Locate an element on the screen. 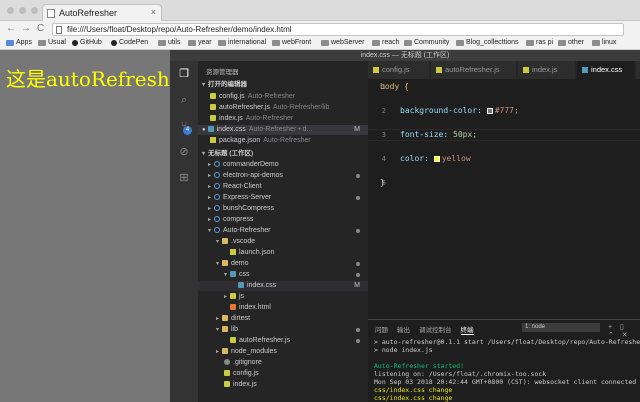  close-icon: × is located at coordinates (153, 12).